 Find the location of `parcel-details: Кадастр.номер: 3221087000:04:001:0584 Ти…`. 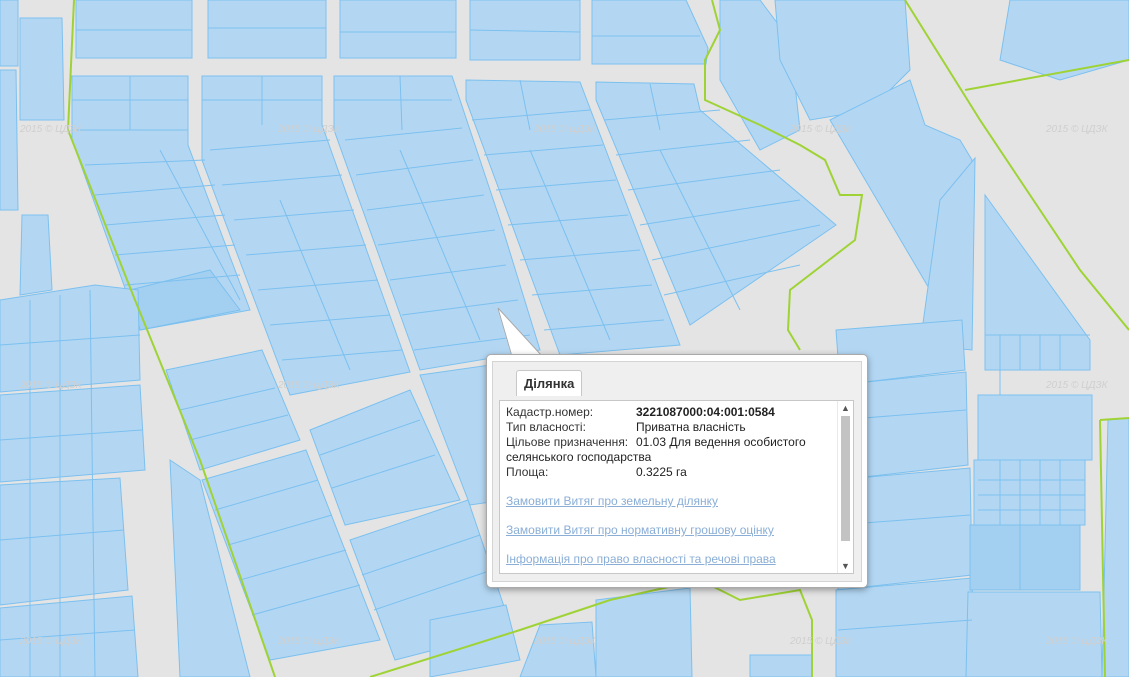

parcel-details: Кадастр.номер: 3221087000:04:001:0584 Ти… is located at coordinates (671, 486).